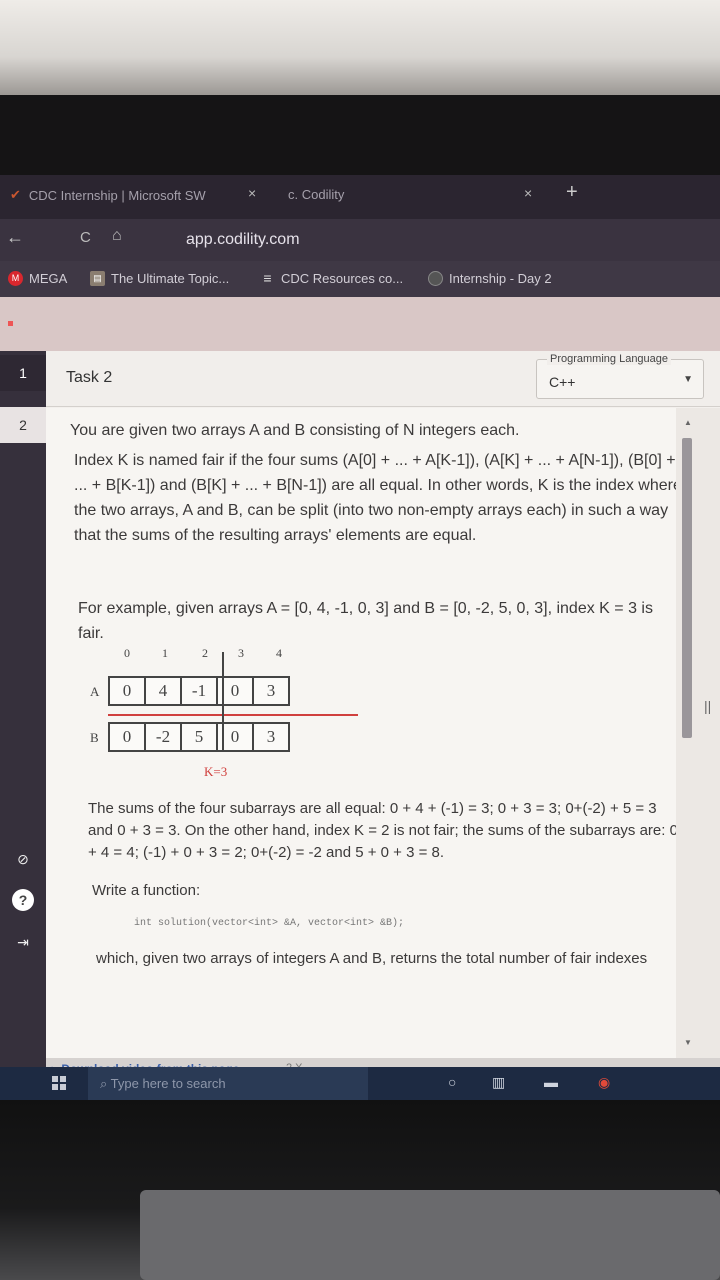 The height and width of the screenshot is (1280, 720). Describe the element at coordinates (117, 236) in the screenshot. I see `home-icon: ⌂` at that location.